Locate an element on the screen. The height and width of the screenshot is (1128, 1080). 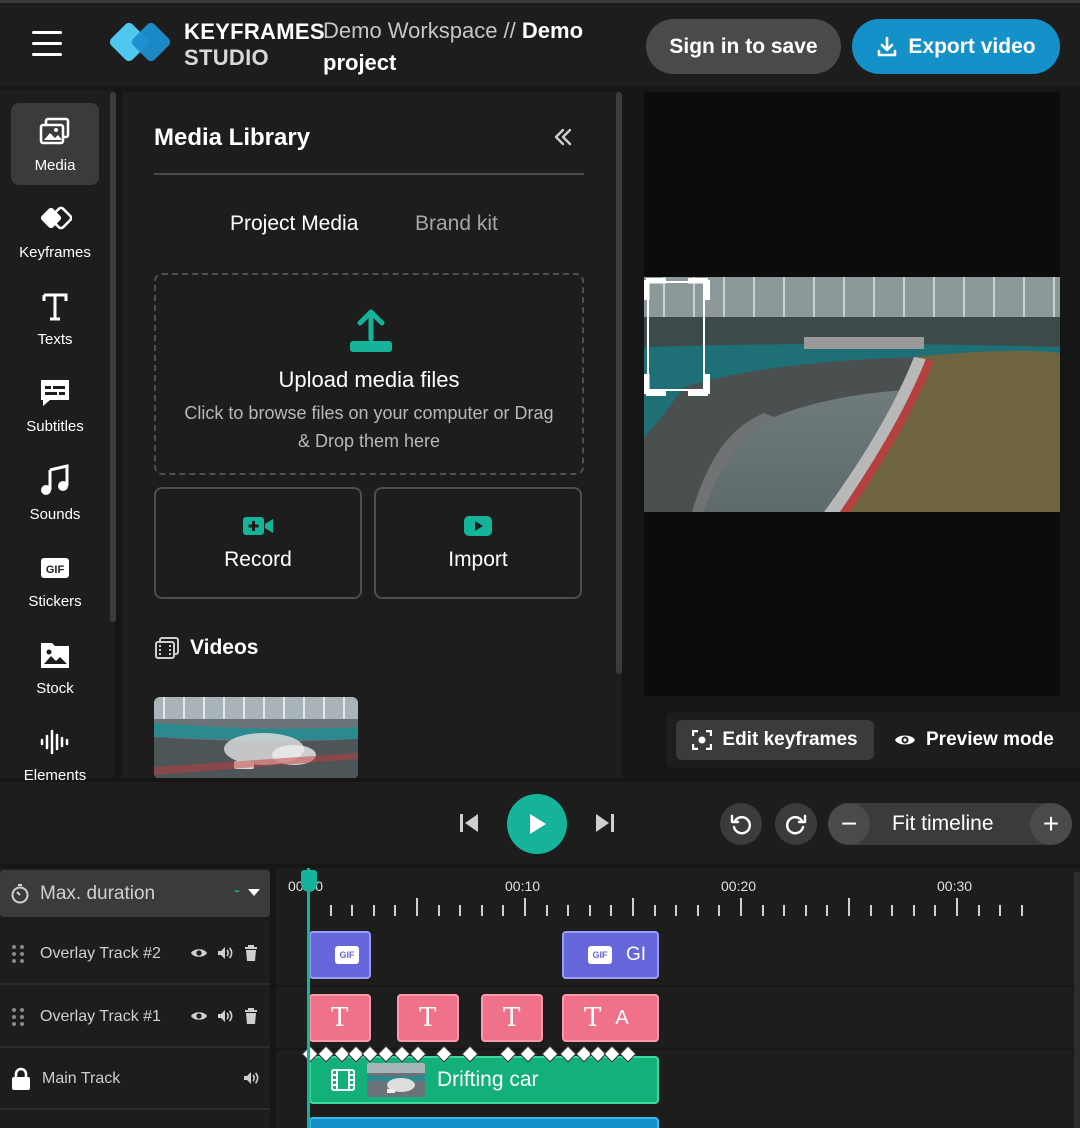
music-note-icon is located at coordinates (55, 479).